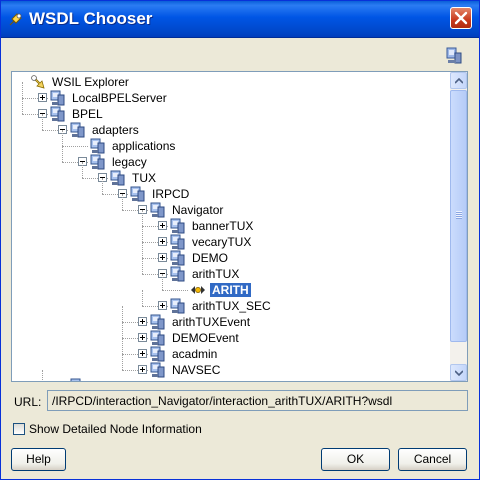 The image size is (480, 480). I want to click on tree-node: applications, so click(260, 146).